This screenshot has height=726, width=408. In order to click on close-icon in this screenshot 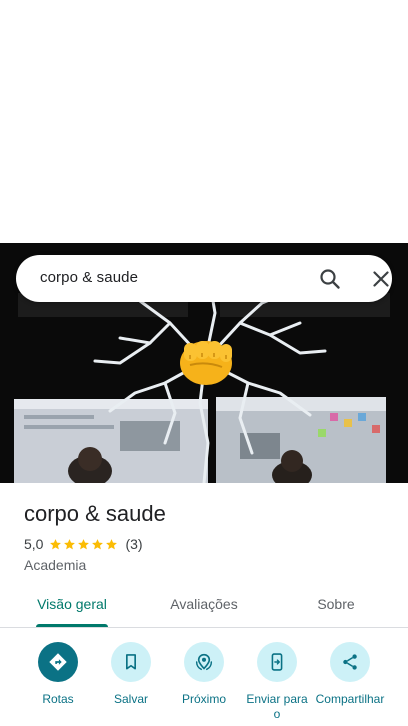, I will do `click(381, 279)`.